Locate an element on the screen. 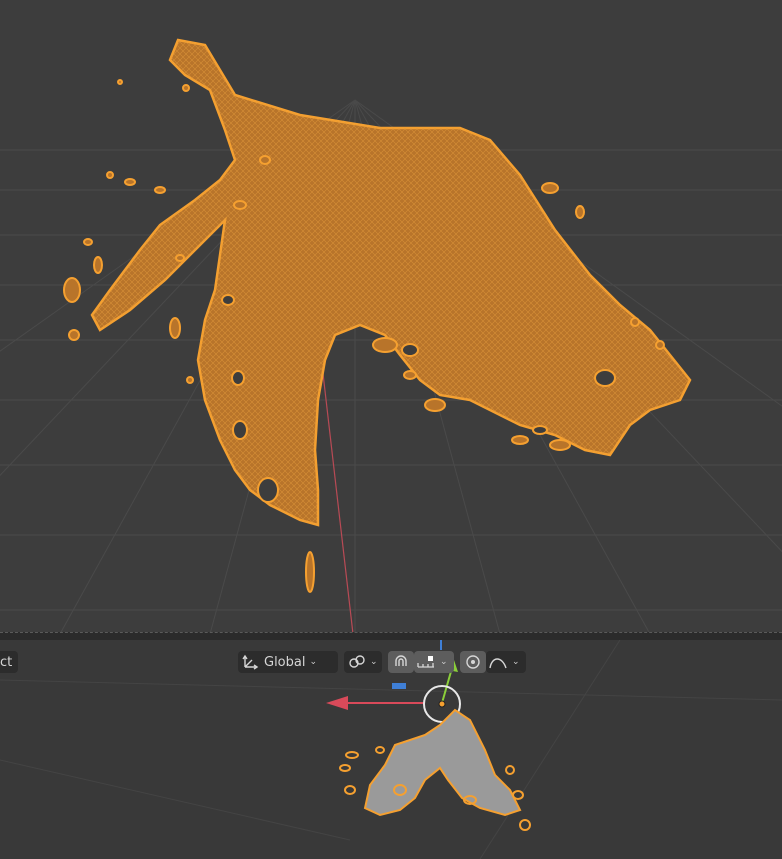 The image size is (782, 859). snap-target-dropdown: ⌄ is located at coordinates (434, 662).